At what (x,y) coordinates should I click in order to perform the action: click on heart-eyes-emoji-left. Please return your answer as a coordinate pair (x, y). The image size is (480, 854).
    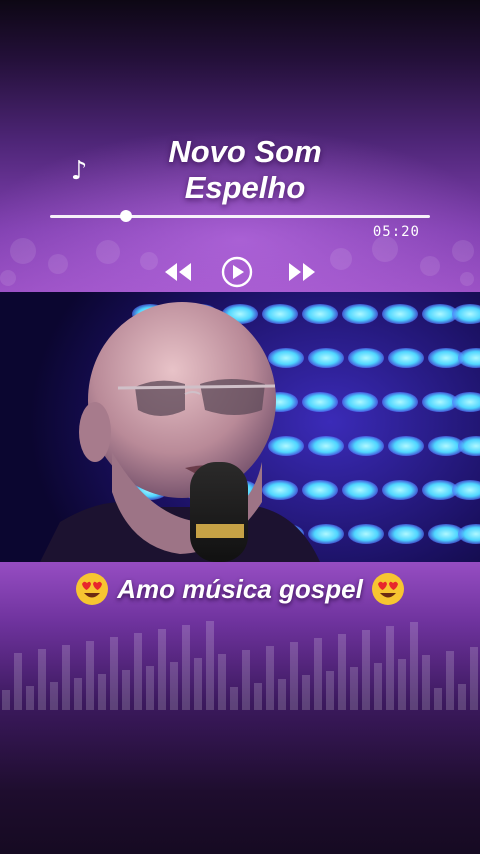
    Looking at the image, I should click on (92, 589).